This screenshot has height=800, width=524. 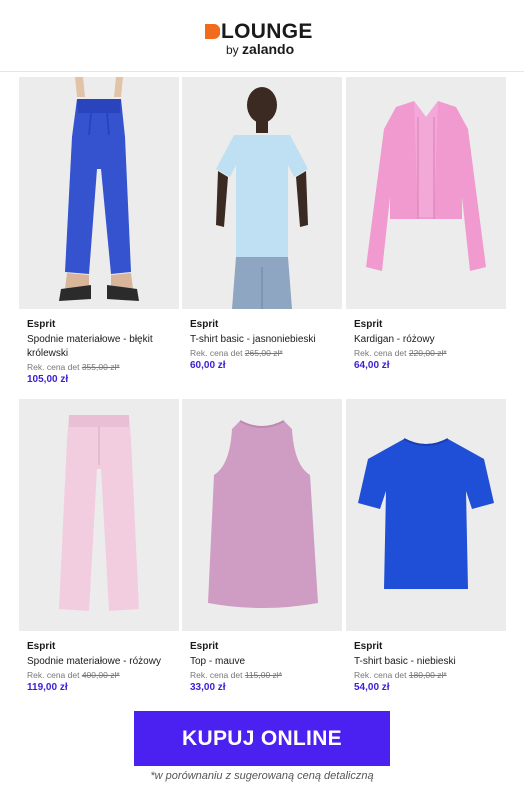 I want to click on product-name: Top - mauve, so click(x=265, y=662).